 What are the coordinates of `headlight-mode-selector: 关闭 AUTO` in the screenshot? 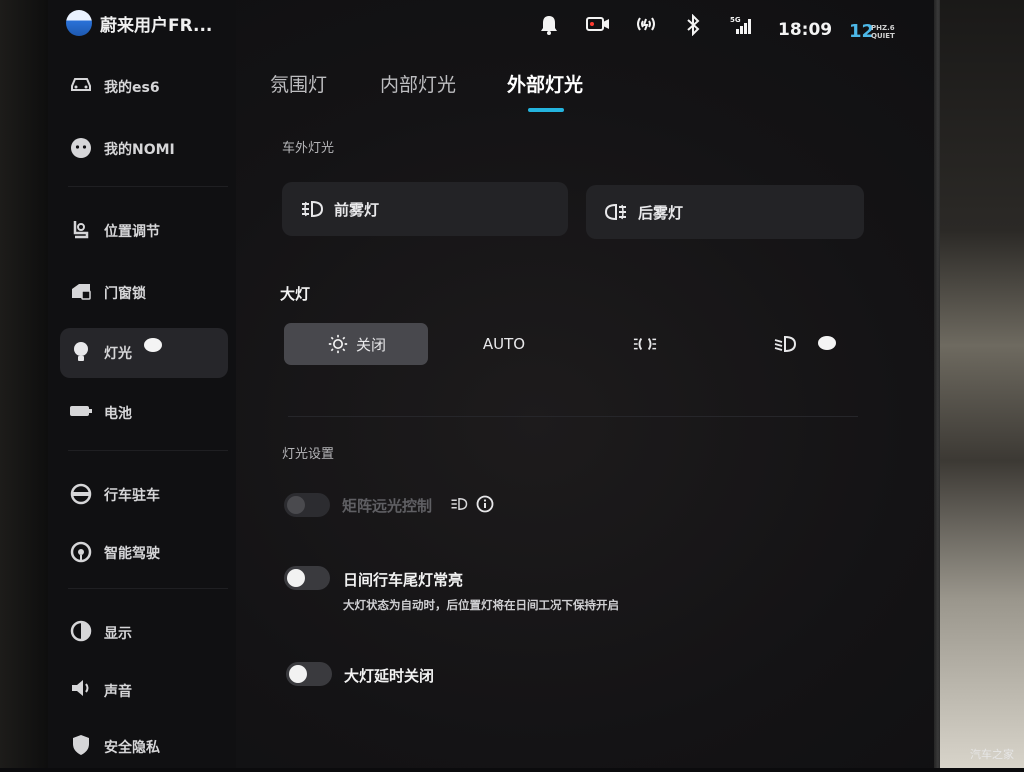 It's located at (569, 344).